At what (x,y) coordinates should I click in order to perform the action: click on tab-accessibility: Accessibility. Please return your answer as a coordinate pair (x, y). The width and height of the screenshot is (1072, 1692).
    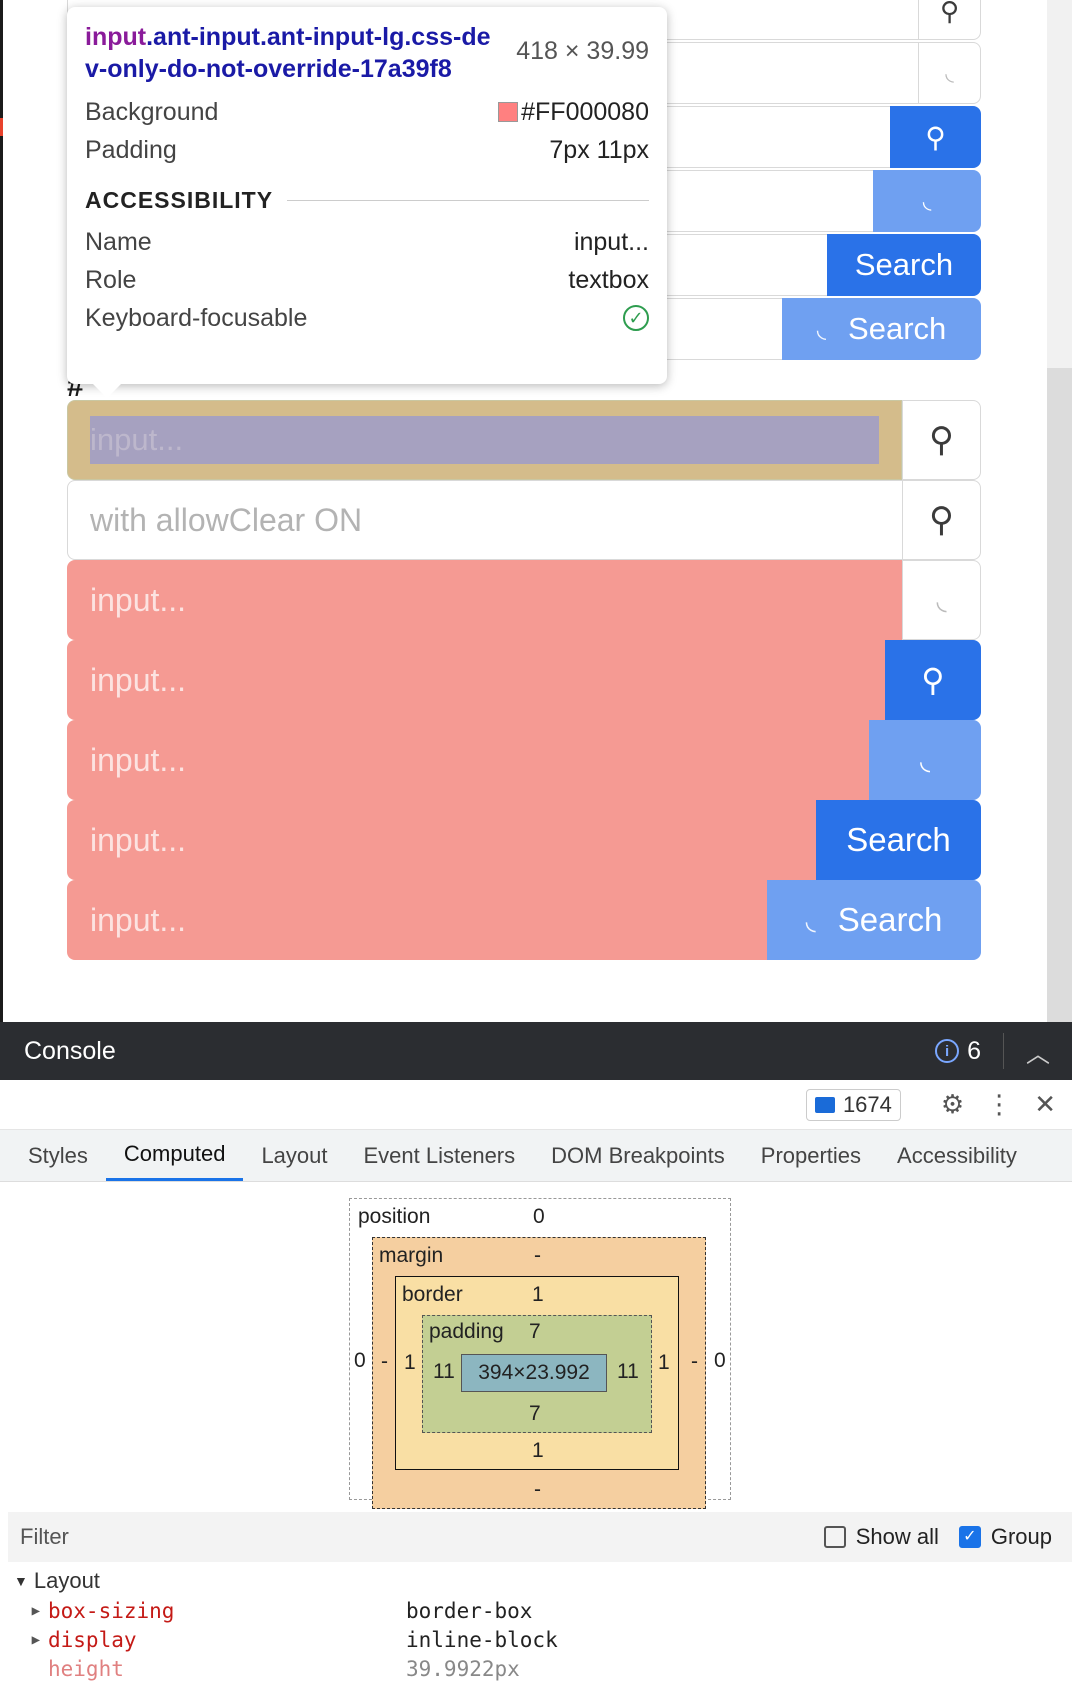
    Looking at the image, I should click on (957, 1155).